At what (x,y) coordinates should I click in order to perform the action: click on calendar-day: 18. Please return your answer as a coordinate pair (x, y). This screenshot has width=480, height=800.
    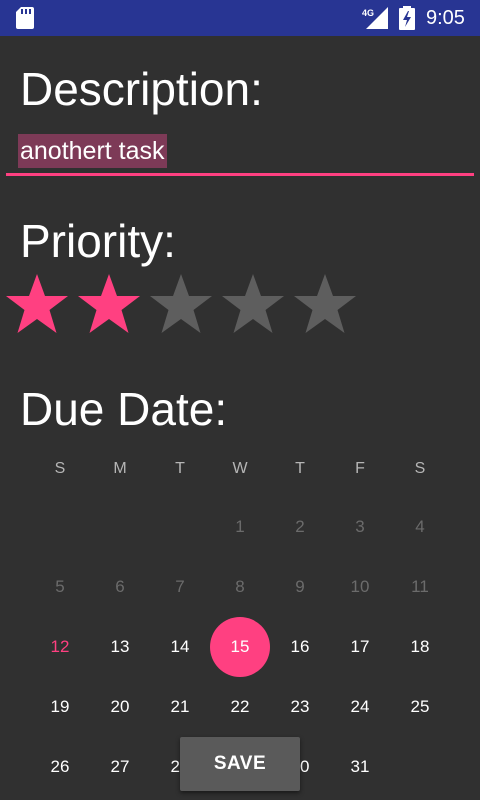
    Looking at the image, I should click on (420, 647).